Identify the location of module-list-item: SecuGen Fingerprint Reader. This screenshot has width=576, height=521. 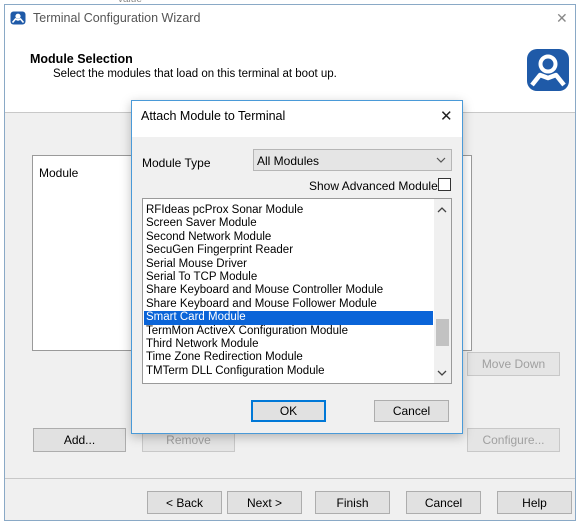
(288, 250).